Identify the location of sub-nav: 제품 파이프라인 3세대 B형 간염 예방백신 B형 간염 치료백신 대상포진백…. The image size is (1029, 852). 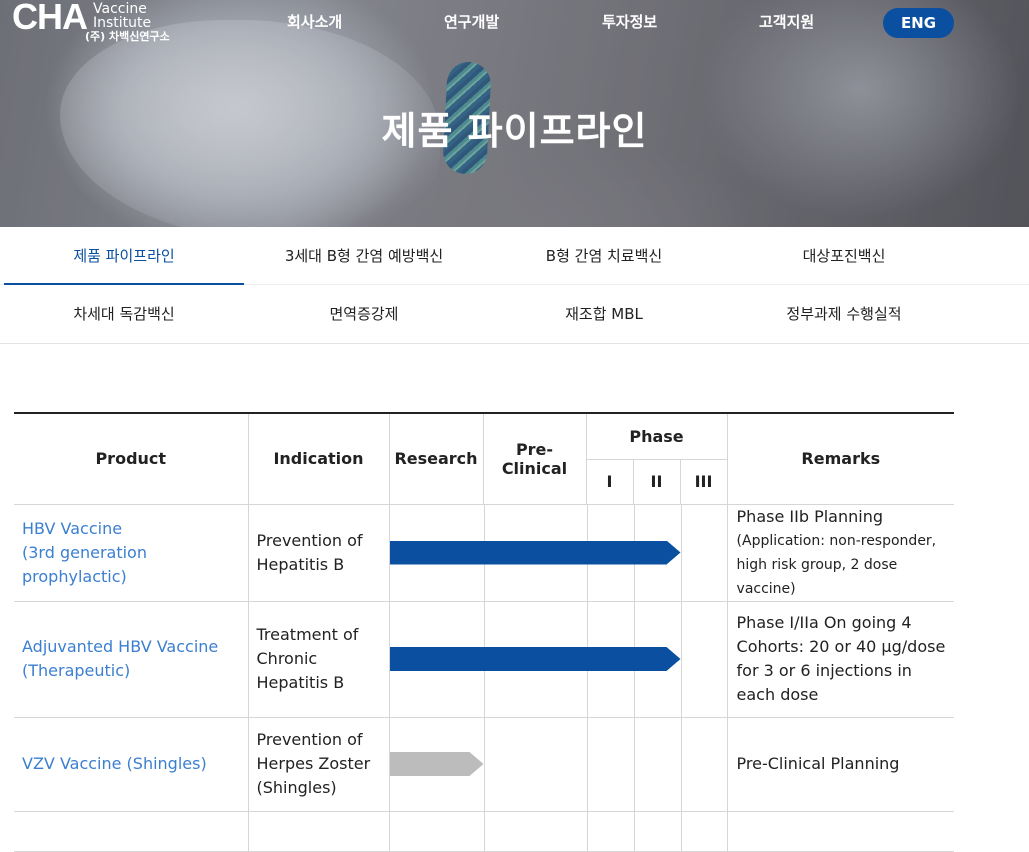
(514, 285).